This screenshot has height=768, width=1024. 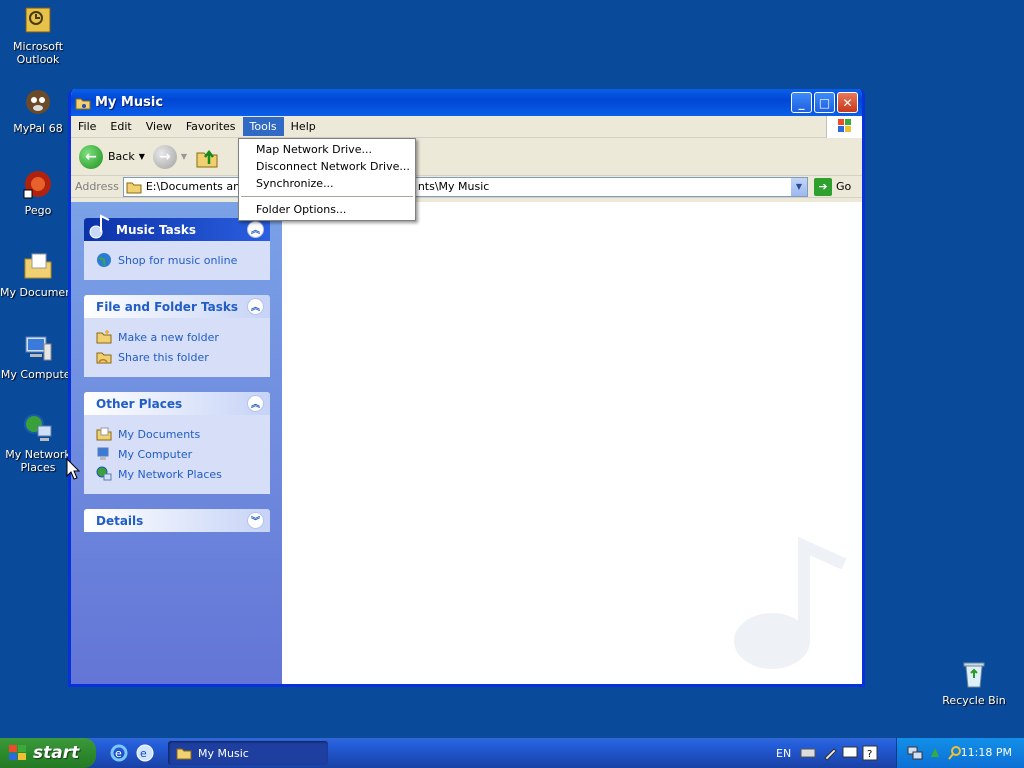 What do you see at coordinates (163, 357) in the screenshot?
I see `link-label: Share this folder` at bounding box center [163, 357].